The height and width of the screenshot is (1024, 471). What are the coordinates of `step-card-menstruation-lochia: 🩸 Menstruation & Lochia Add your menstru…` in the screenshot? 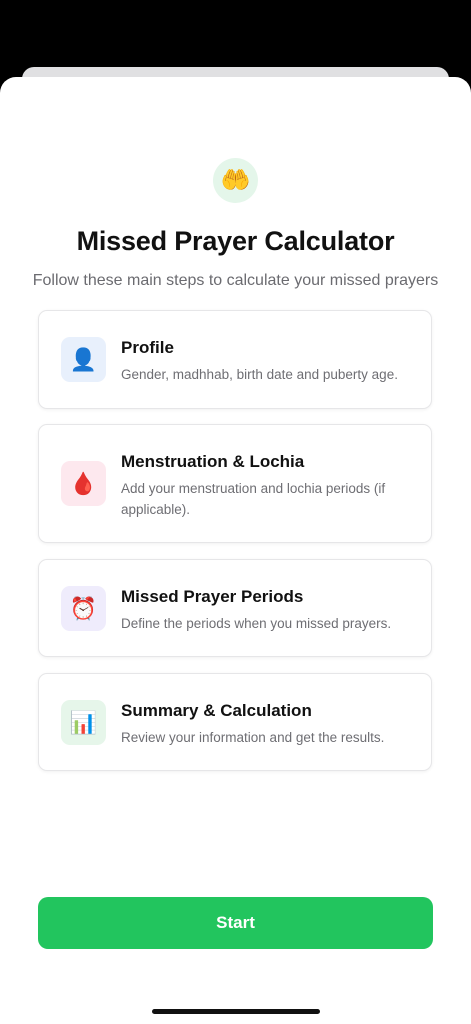 It's located at (235, 483).